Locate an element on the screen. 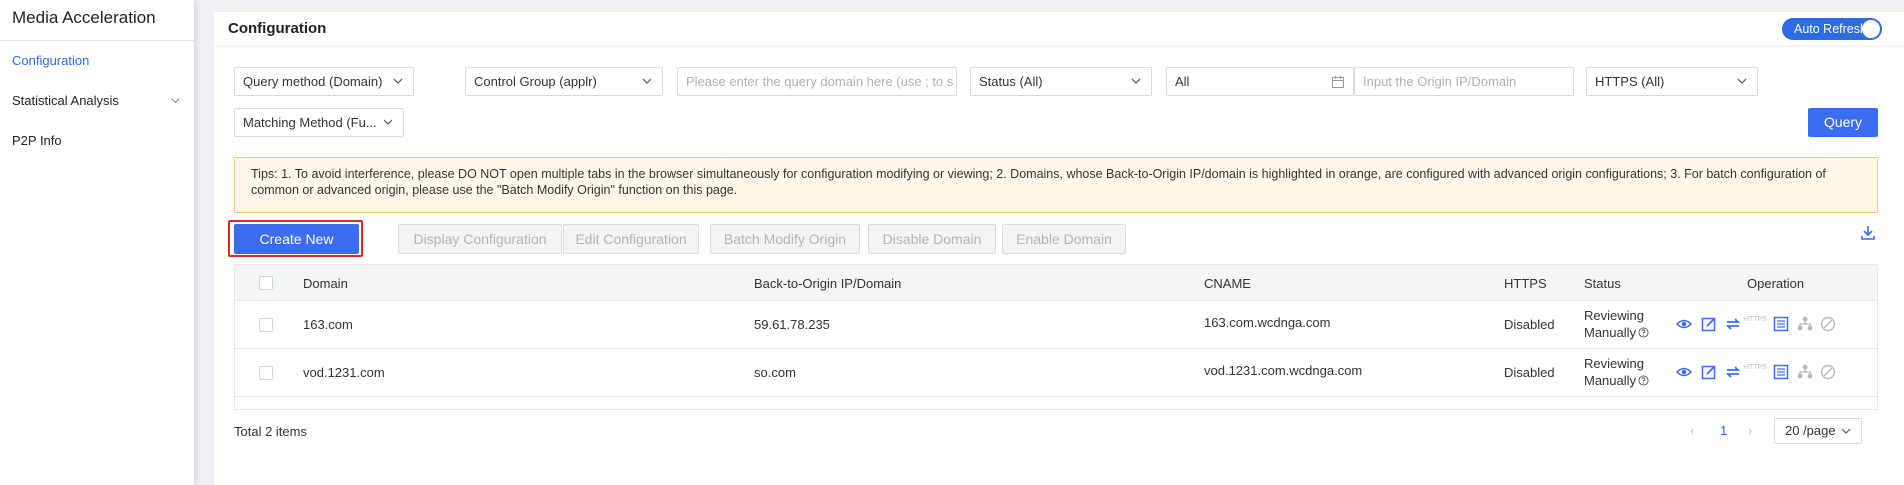  auto-refresh-toggle: Auto Refresh is located at coordinates (1832, 29).